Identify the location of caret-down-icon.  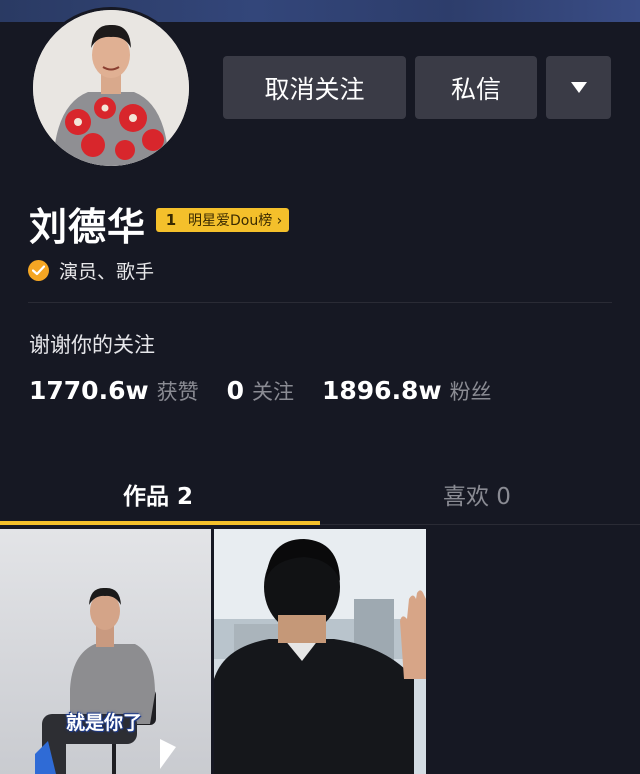
(578, 87).